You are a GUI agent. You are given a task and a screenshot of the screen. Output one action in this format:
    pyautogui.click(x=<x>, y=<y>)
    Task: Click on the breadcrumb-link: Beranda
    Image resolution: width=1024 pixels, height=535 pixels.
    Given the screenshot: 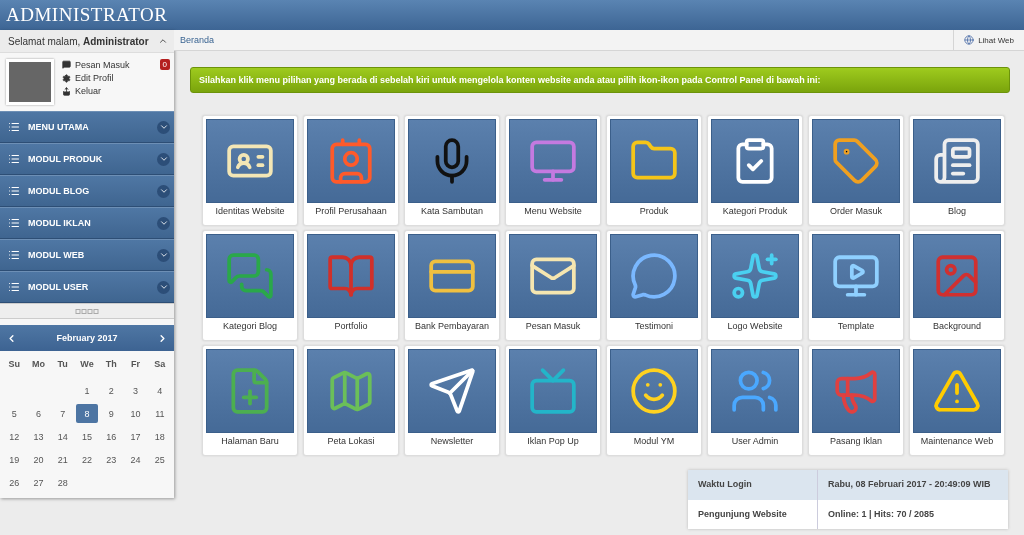 What is the action you would take?
    pyautogui.click(x=197, y=40)
    